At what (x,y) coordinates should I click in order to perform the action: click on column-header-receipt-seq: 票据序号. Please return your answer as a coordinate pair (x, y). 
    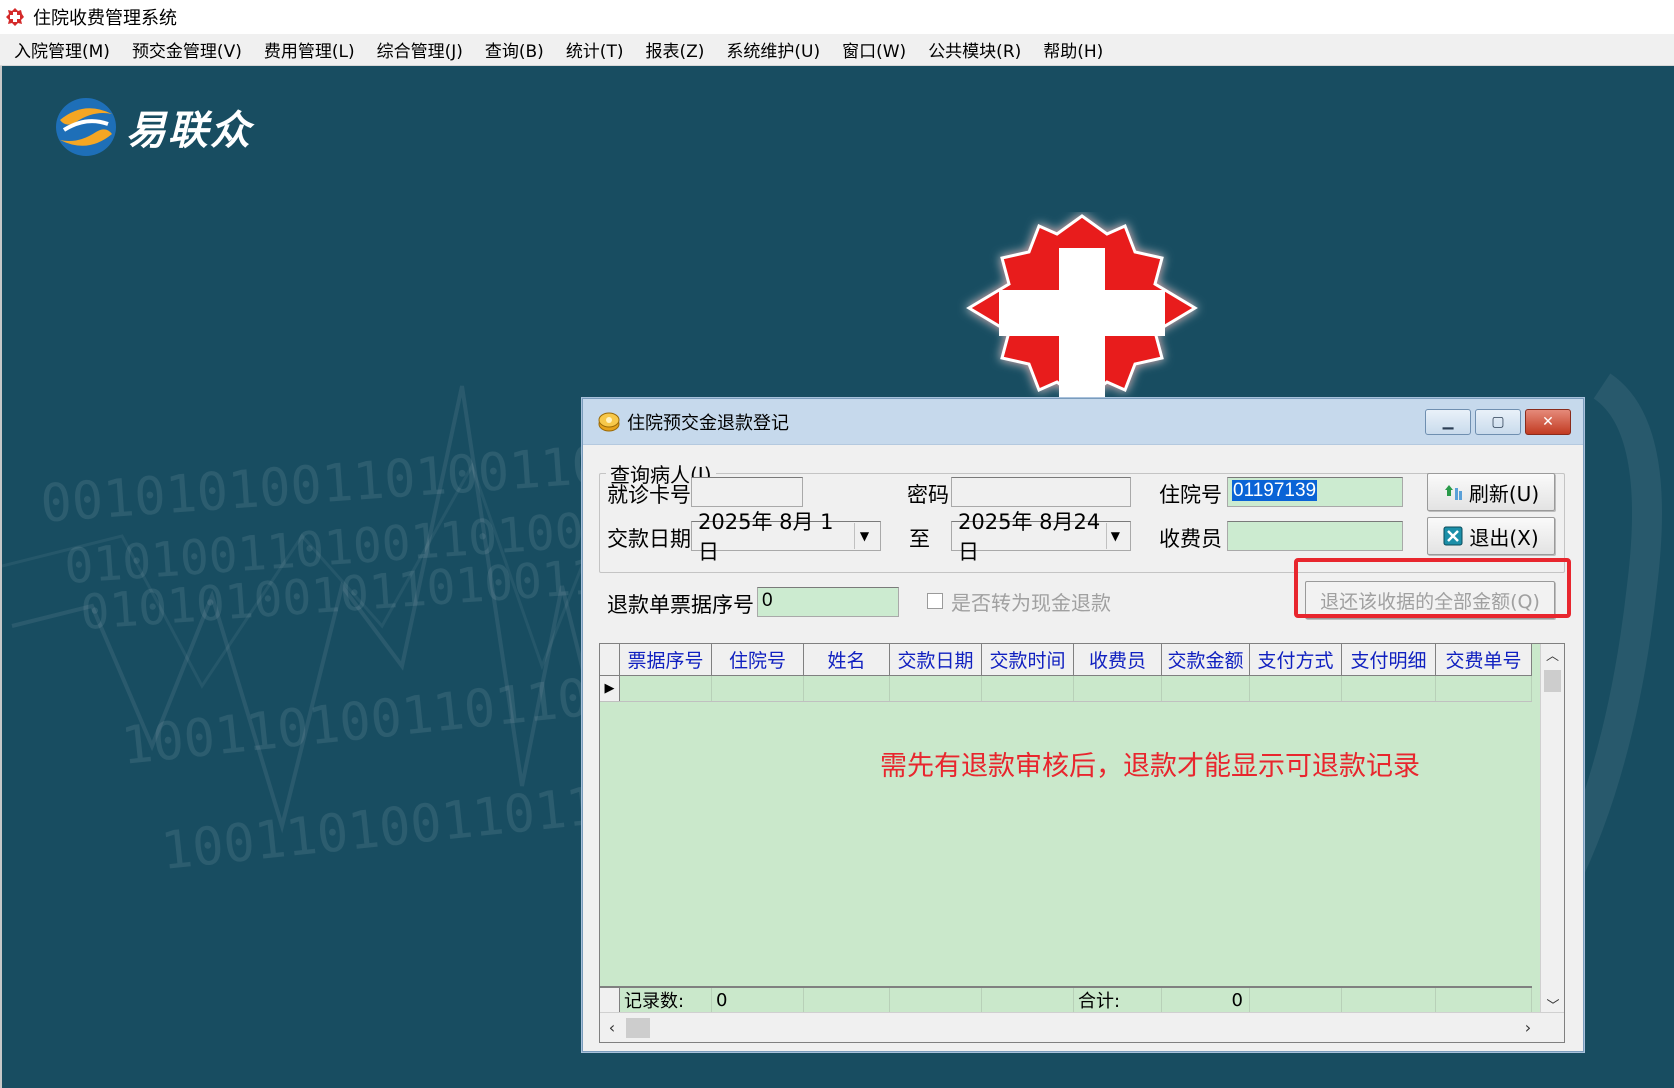
    Looking at the image, I should click on (666, 659).